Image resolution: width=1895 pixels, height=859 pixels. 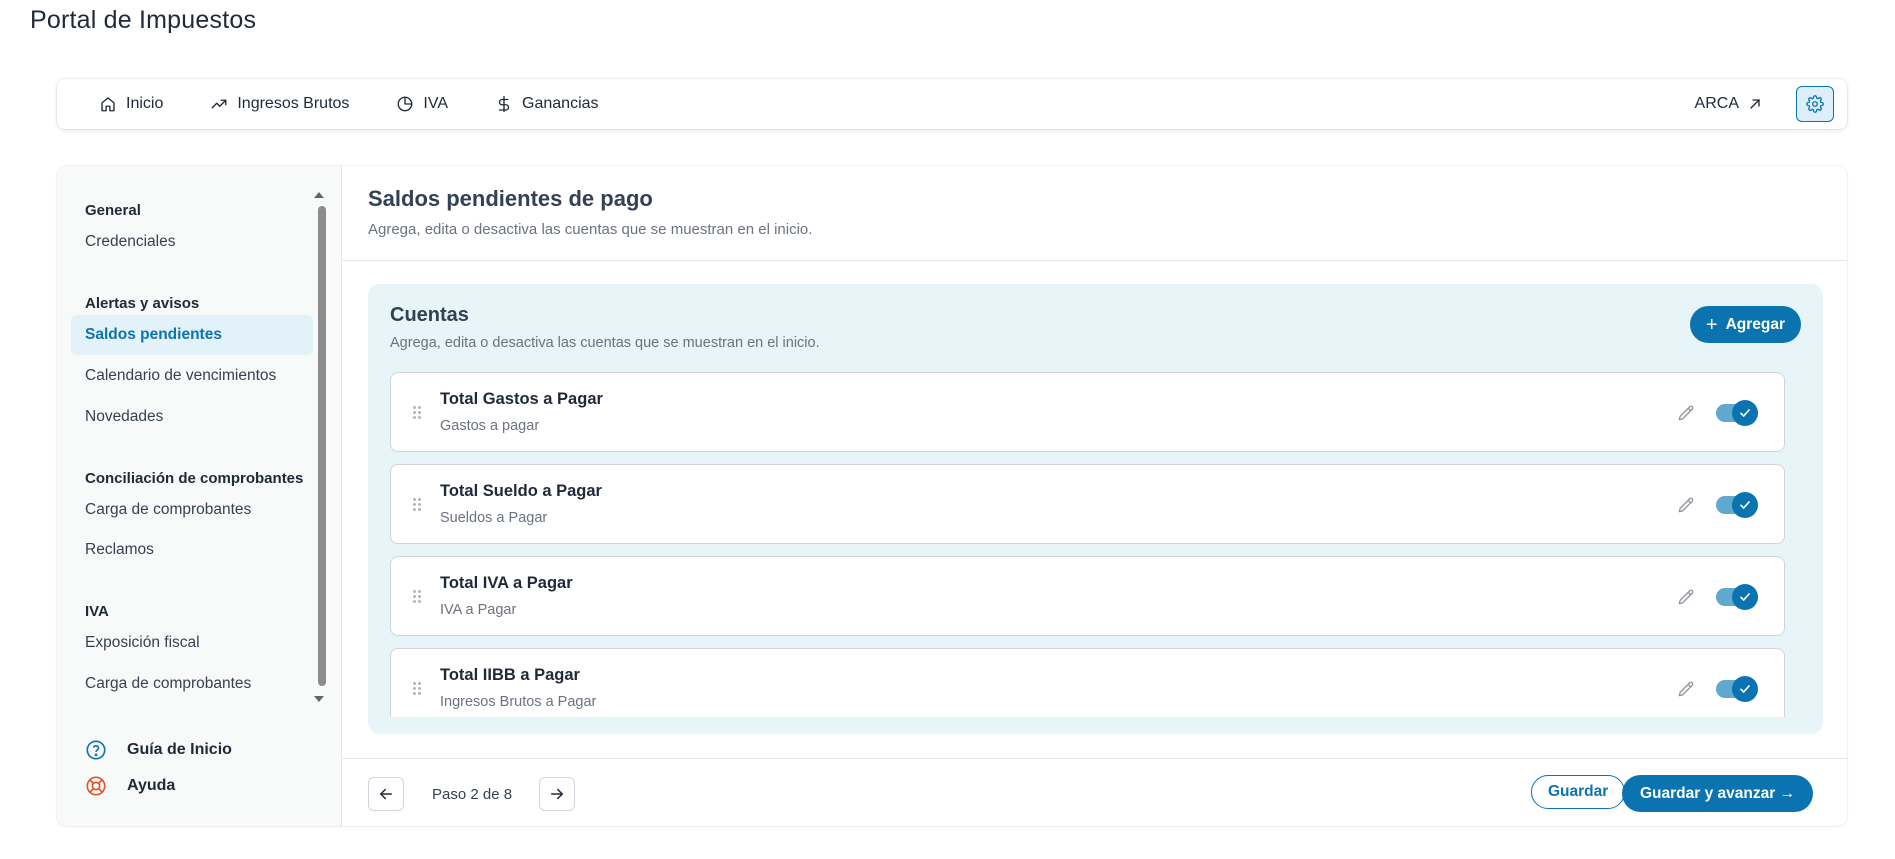 I want to click on gear-icon, so click(x=1815, y=104).